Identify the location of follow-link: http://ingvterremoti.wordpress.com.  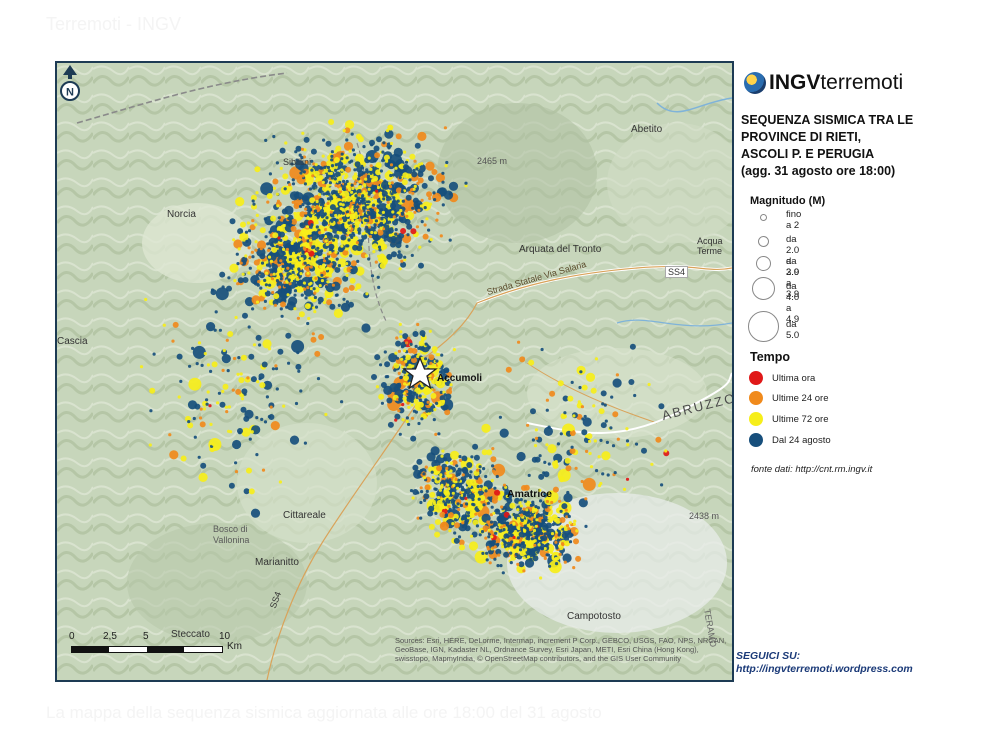
(824, 669).